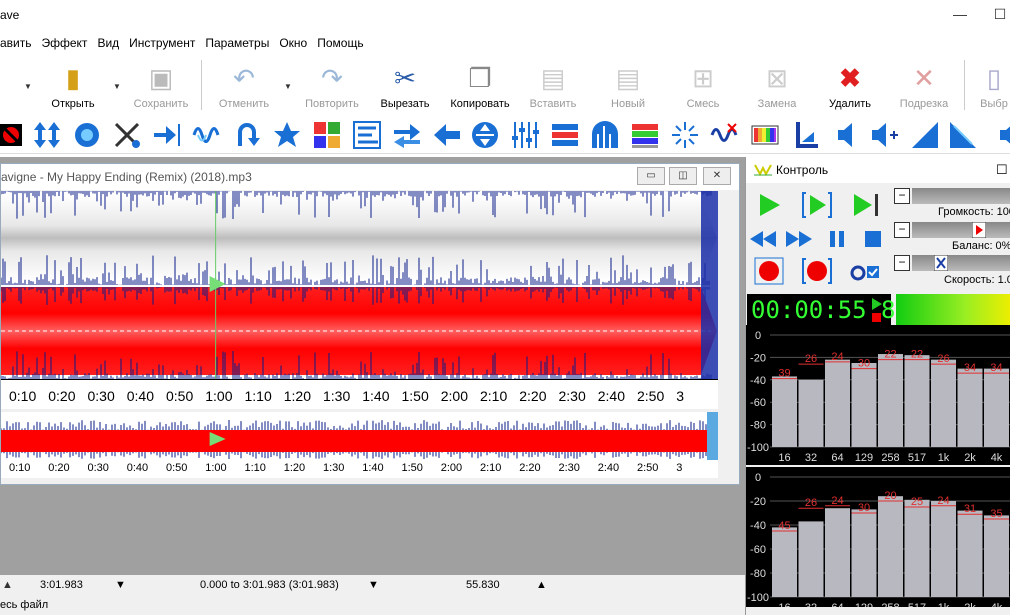 The width and height of the screenshot is (1010, 615). I want to click on maximize-icon: ☐, so click(1000, 14).